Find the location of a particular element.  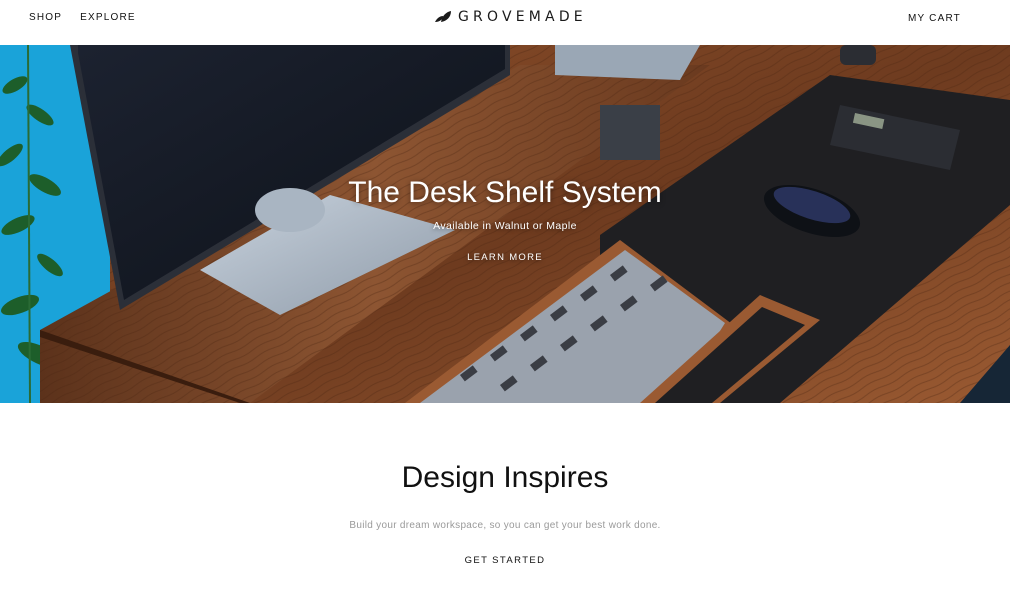

primary-nav: SHOP EXPLORE is located at coordinates (82, 17).